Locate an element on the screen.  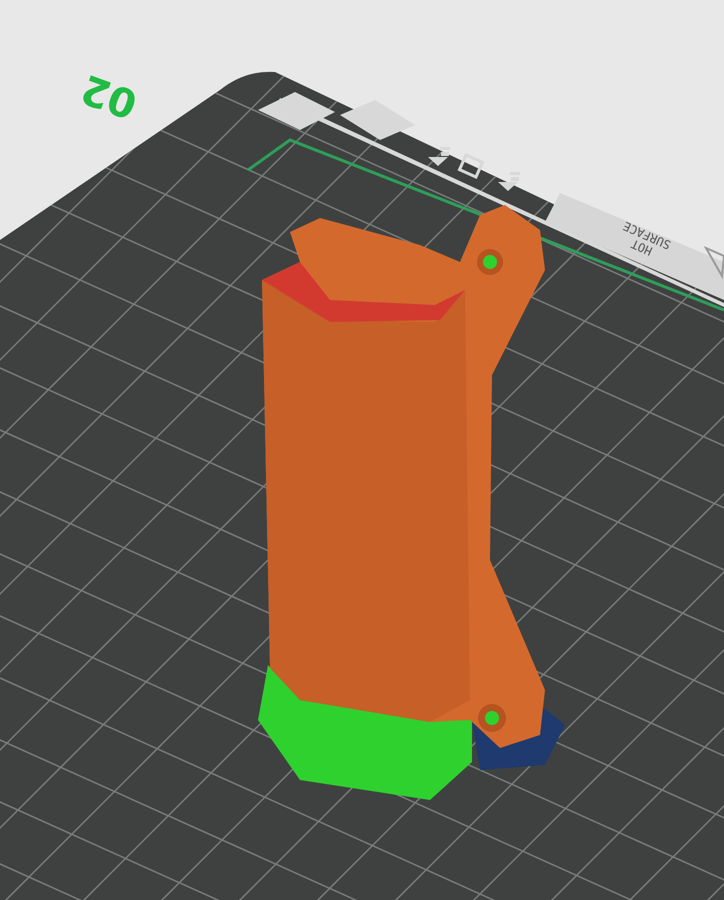
warning-triangle-icon is located at coordinates (714, 263).